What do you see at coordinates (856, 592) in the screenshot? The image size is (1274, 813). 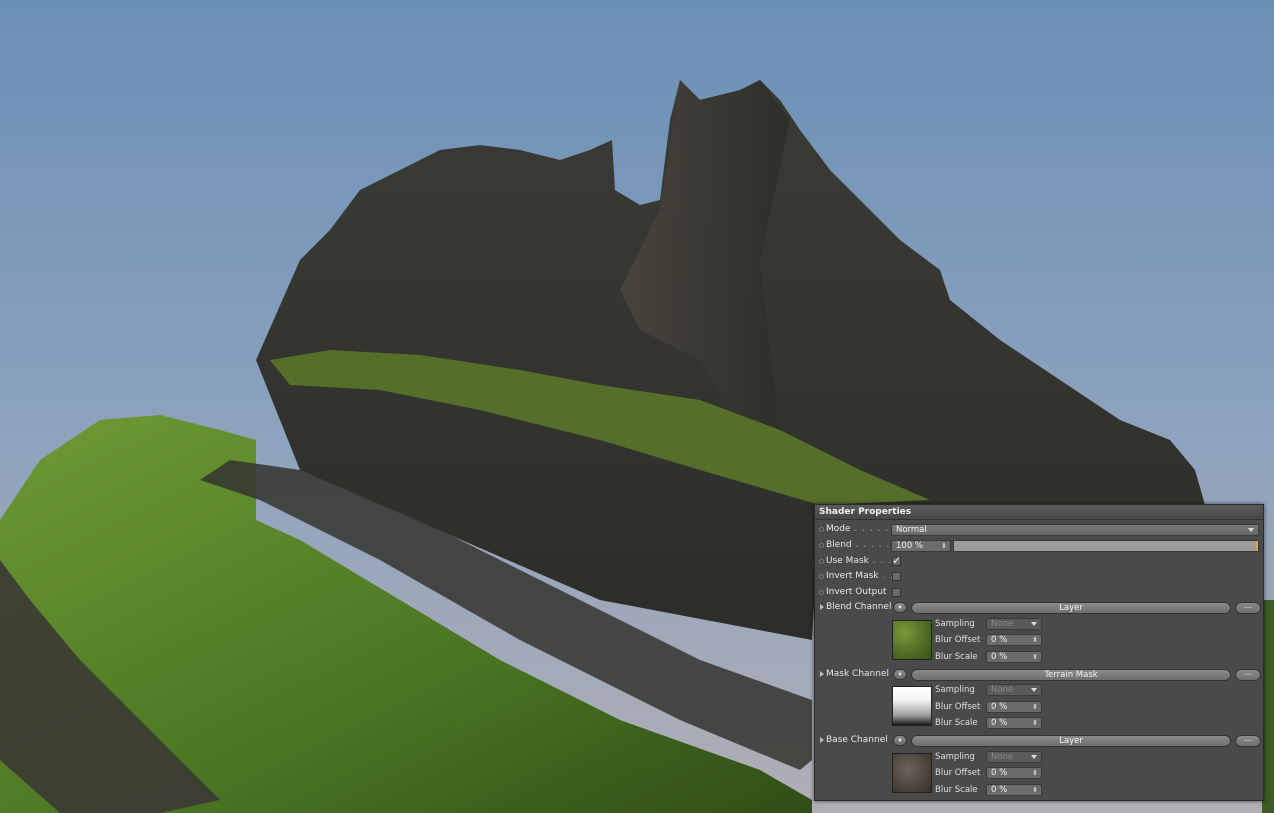 I see `invert-output-label: Invert Output` at bounding box center [856, 592].